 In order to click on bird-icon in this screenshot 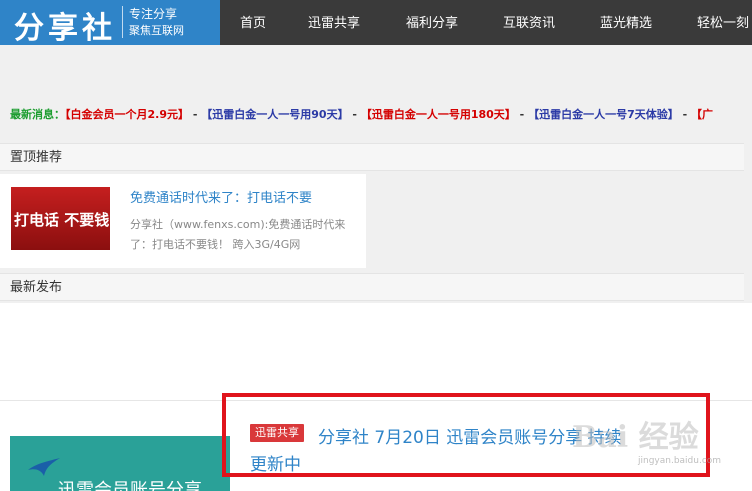, I will do `click(44, 467)`.